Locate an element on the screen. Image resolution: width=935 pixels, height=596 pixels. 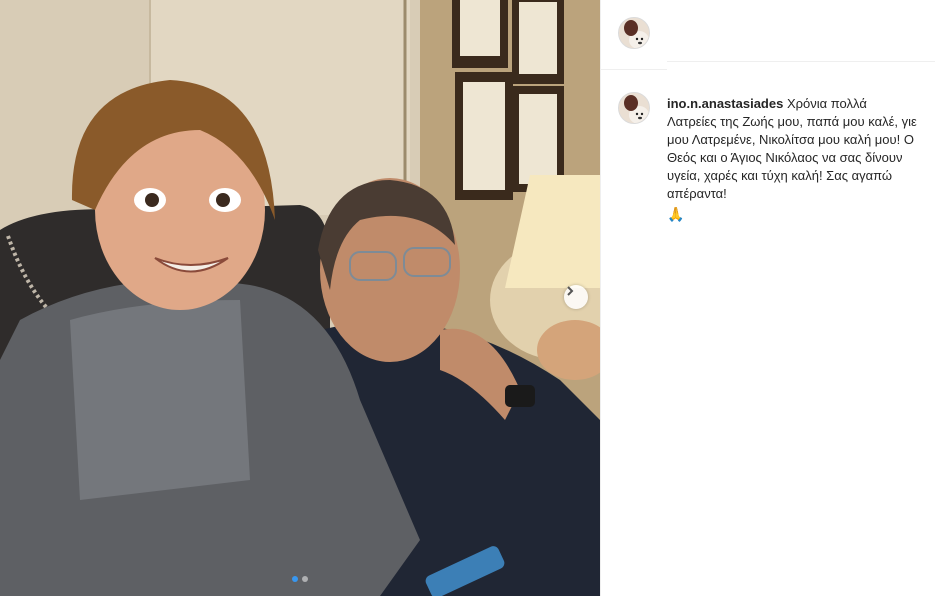
carousel-next-button is located at coordinates (576, 297).